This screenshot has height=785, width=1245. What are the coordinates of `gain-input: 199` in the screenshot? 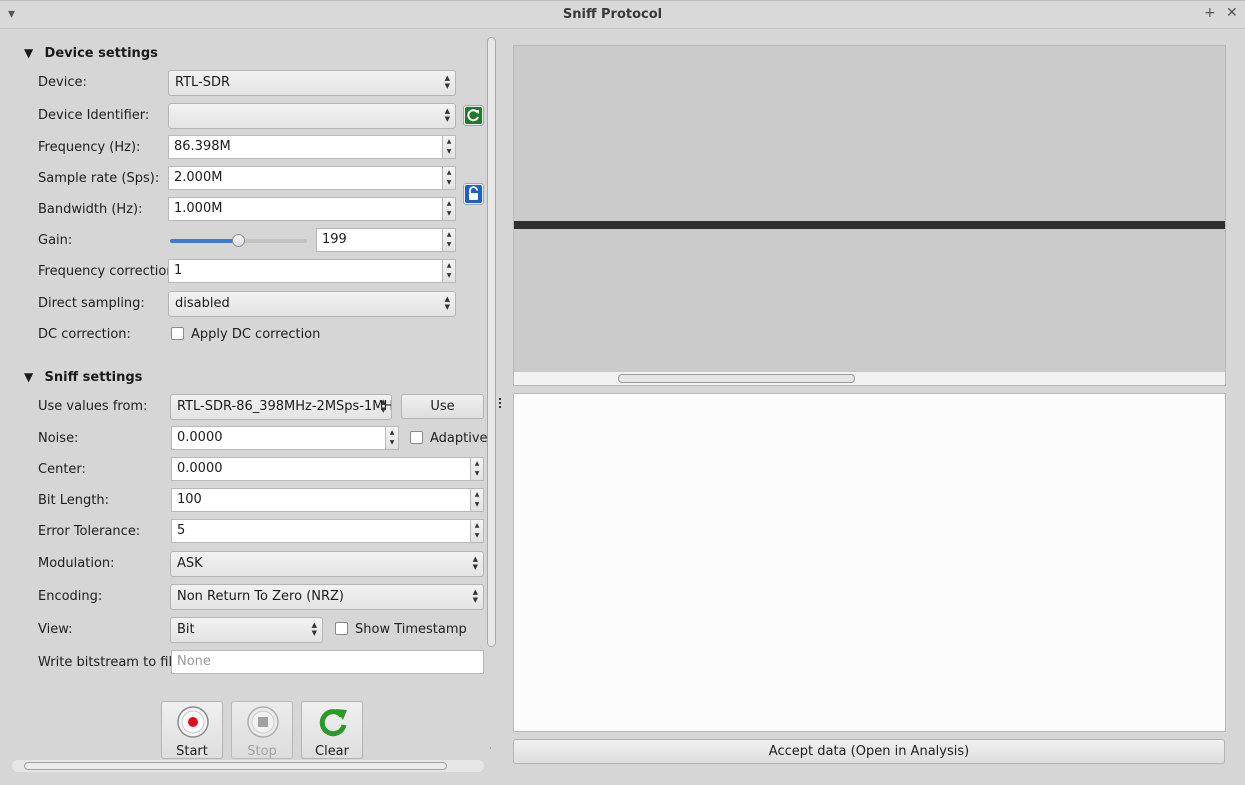 It's located at (379, 240).